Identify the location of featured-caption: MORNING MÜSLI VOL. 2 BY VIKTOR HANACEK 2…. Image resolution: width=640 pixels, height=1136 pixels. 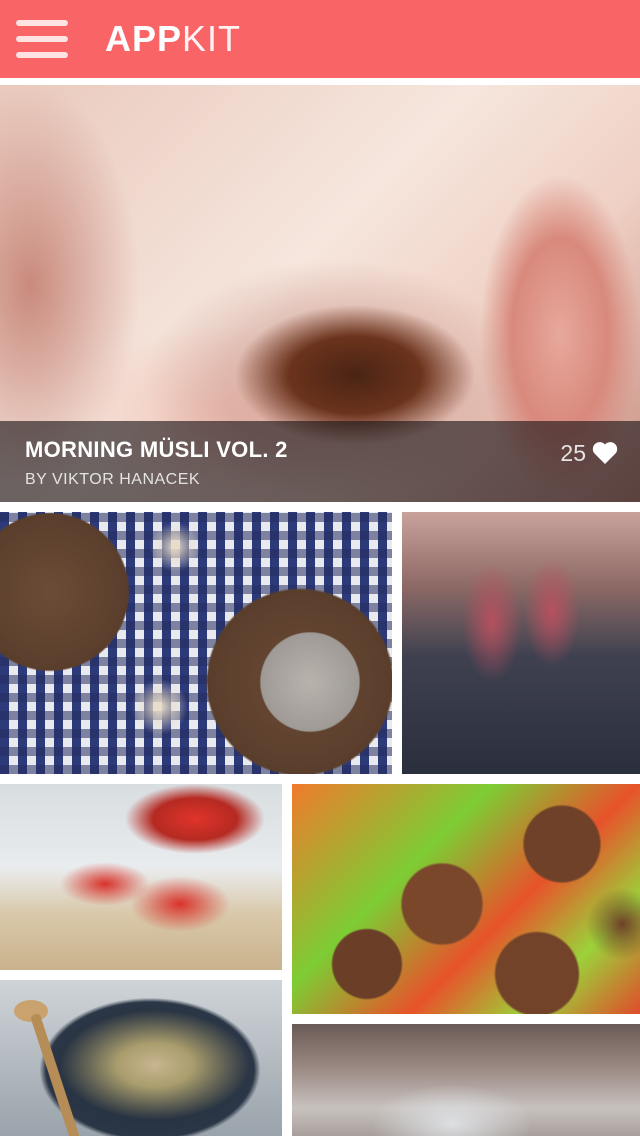
(320, 461).